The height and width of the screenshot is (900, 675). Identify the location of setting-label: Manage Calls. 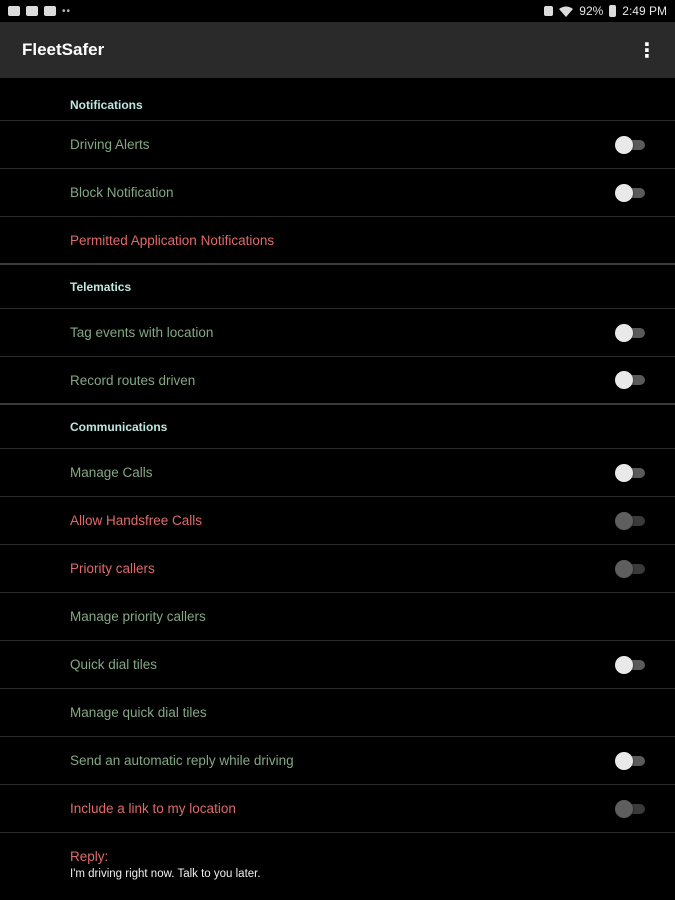
(111, 472).